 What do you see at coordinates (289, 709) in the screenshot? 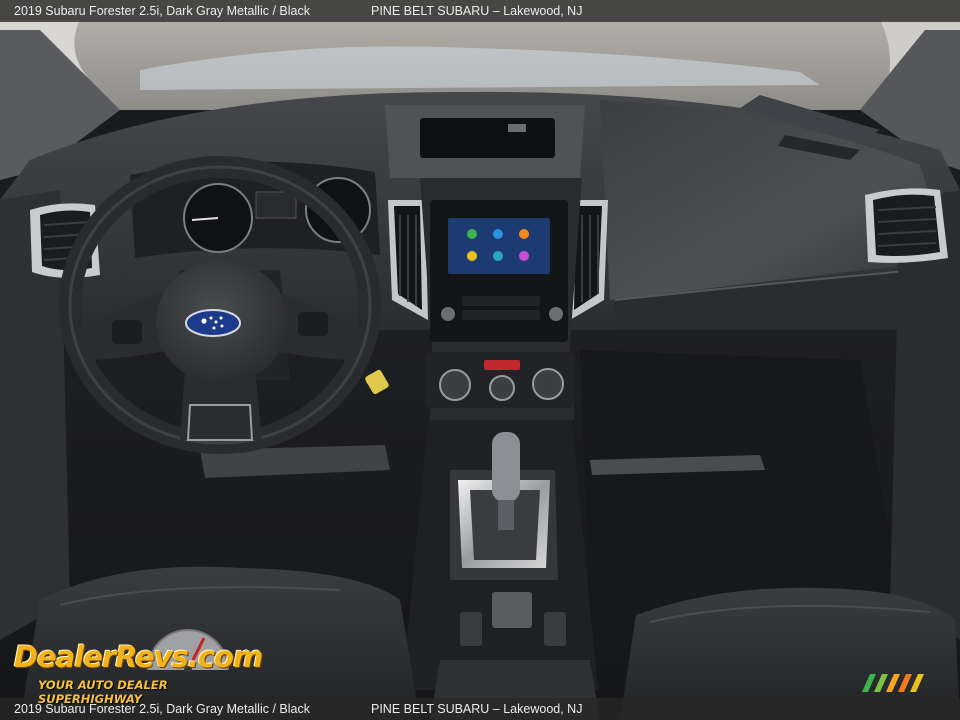
I see `interior-color-bottom: Black` at bounding box center [289, 709].